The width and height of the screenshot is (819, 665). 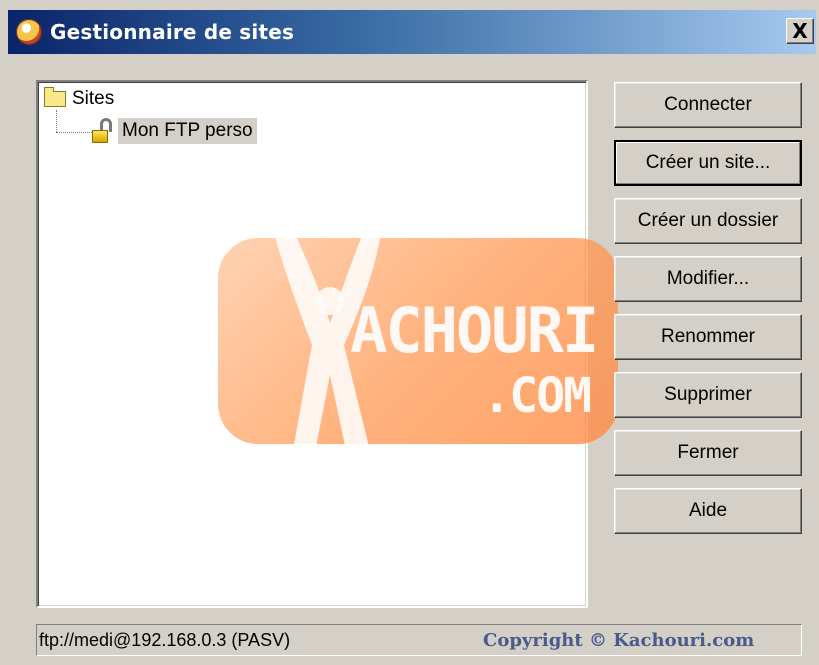 What do you see at coordinates (29, 32) in the screenshot?
I see `app-icon` at bounding box center [29, 32].